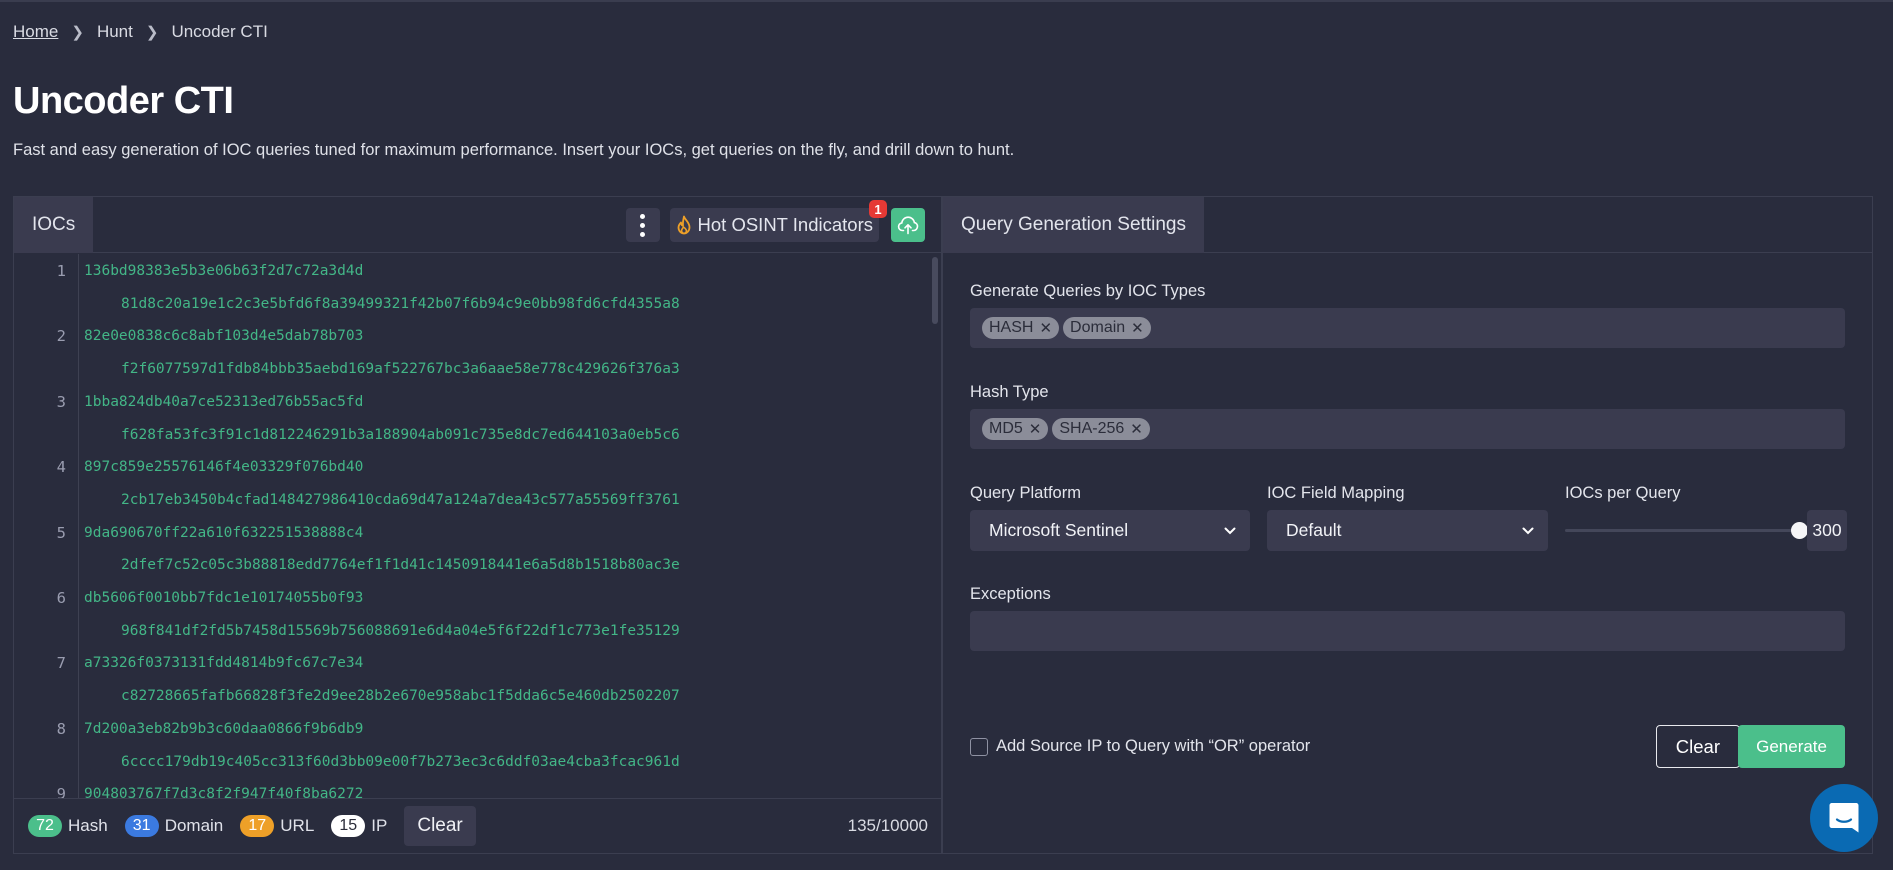 The width and height of the screenshot is (1893, 870). I want to click on domain-count-pill: 31, so click(141, 826).